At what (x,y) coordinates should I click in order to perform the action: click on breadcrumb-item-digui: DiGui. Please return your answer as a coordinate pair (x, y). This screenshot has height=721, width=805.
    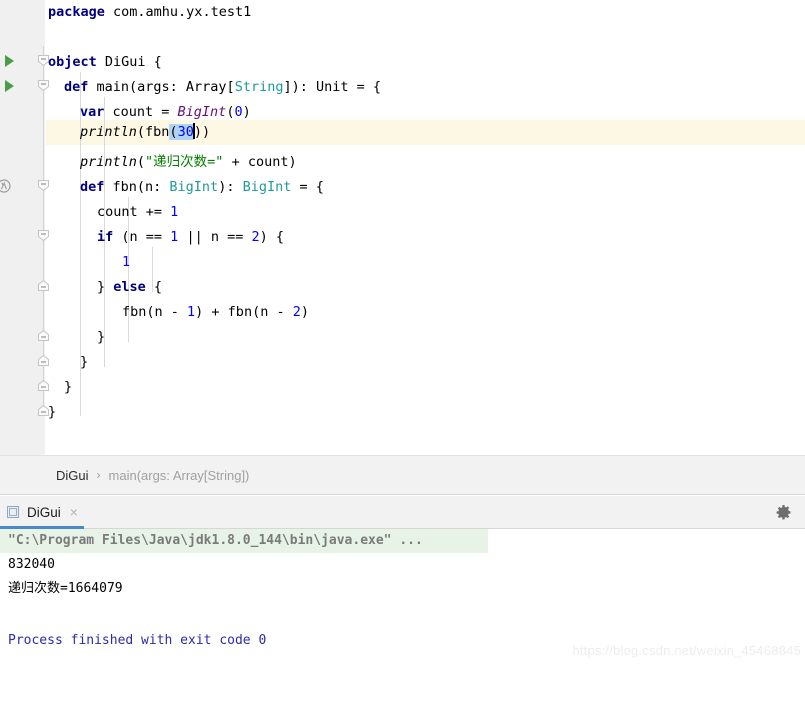
    Looking at the image, I should click on (72, 475).